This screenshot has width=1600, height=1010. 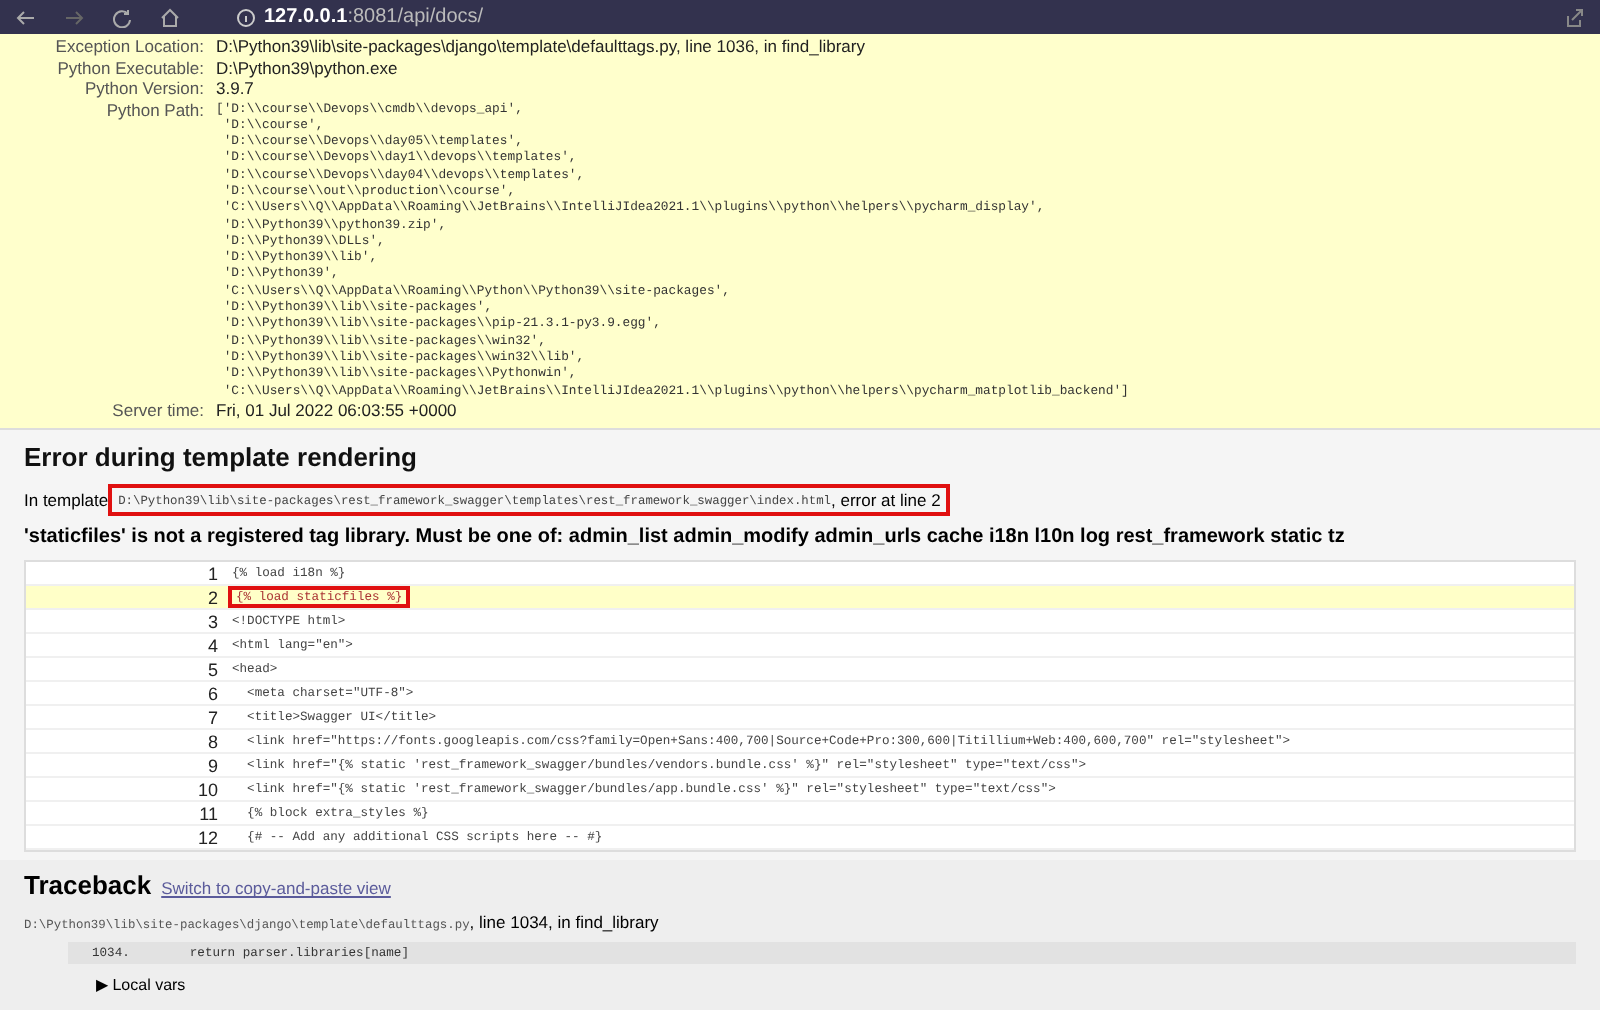 What do you see at coordinates (26, 17) in the screenshot?
I see `back-icon` at bounding box center [26, 17].